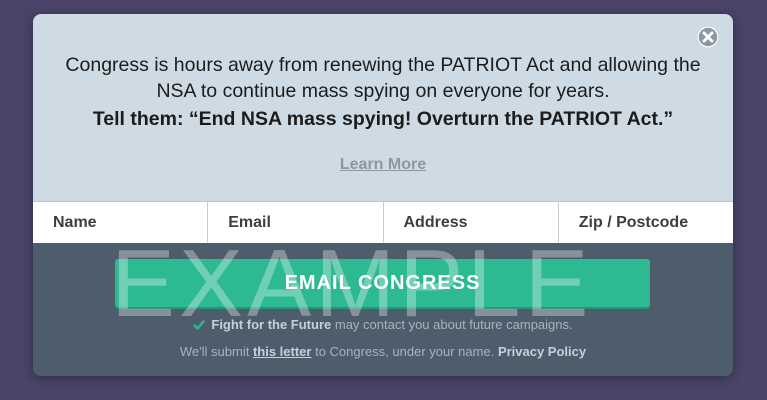  I want to click on close-button, so click(708, 37).